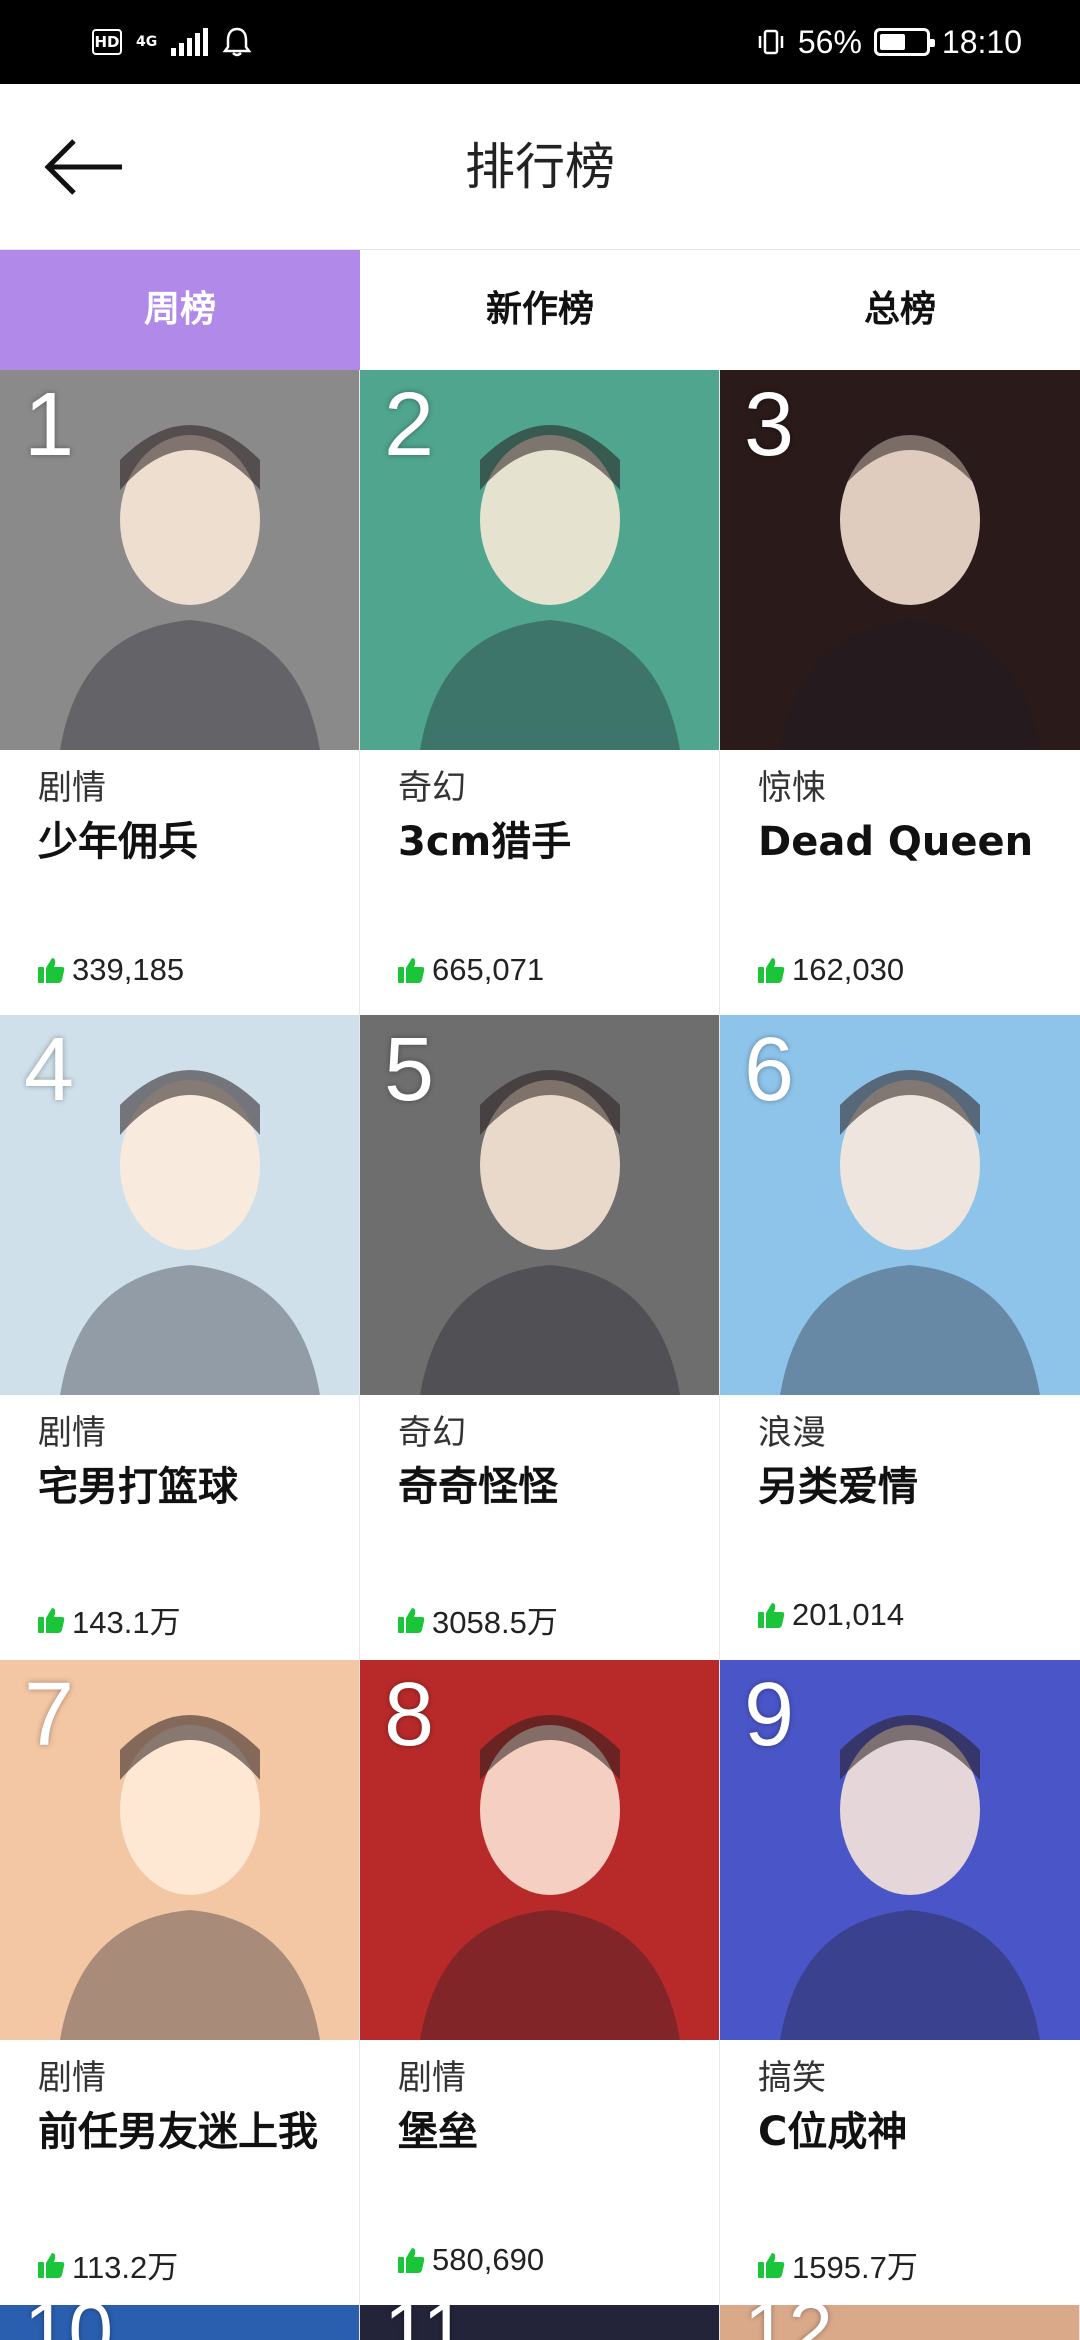 This screenshot has height=2340, width=1080. I want to click on tab-overall: 总榜, so click(900, 310).